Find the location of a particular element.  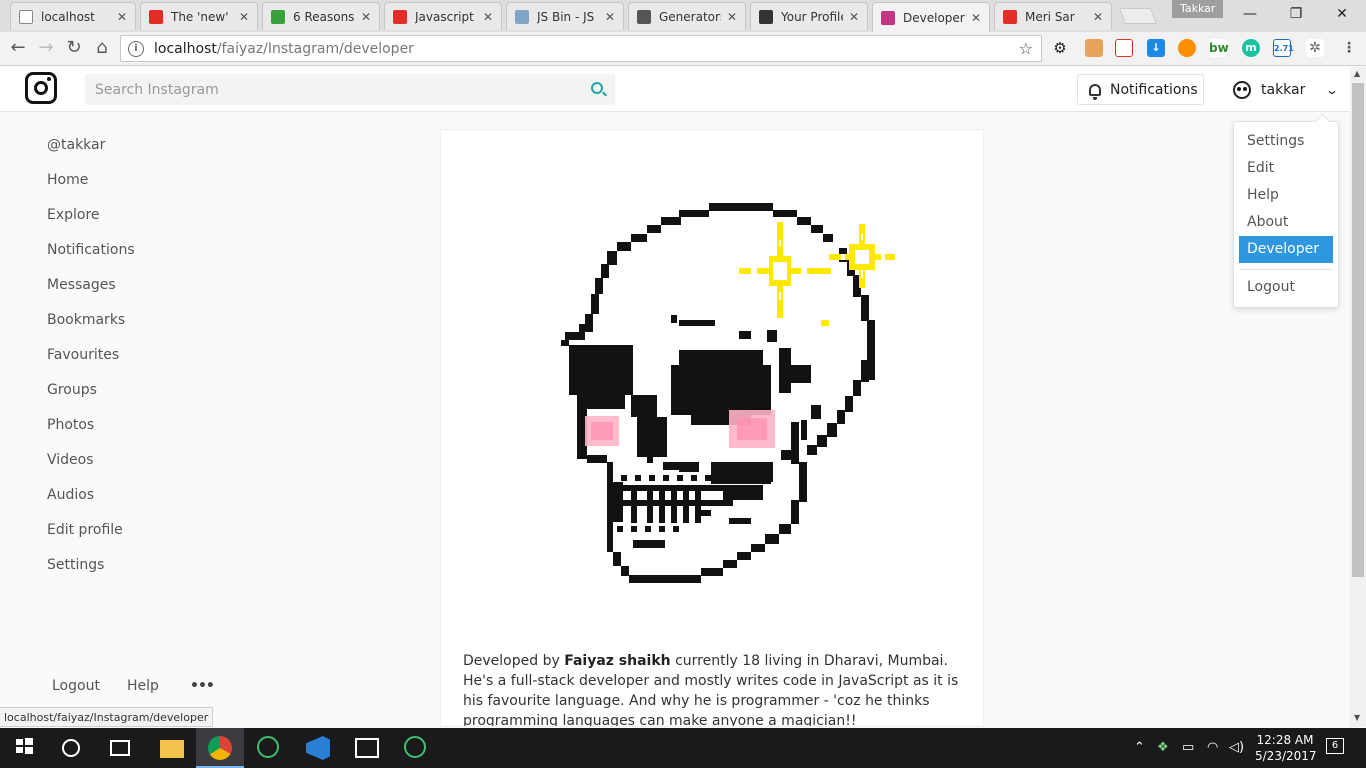

browser-tab: Developer ✕ is located at coordinates (931, 17).